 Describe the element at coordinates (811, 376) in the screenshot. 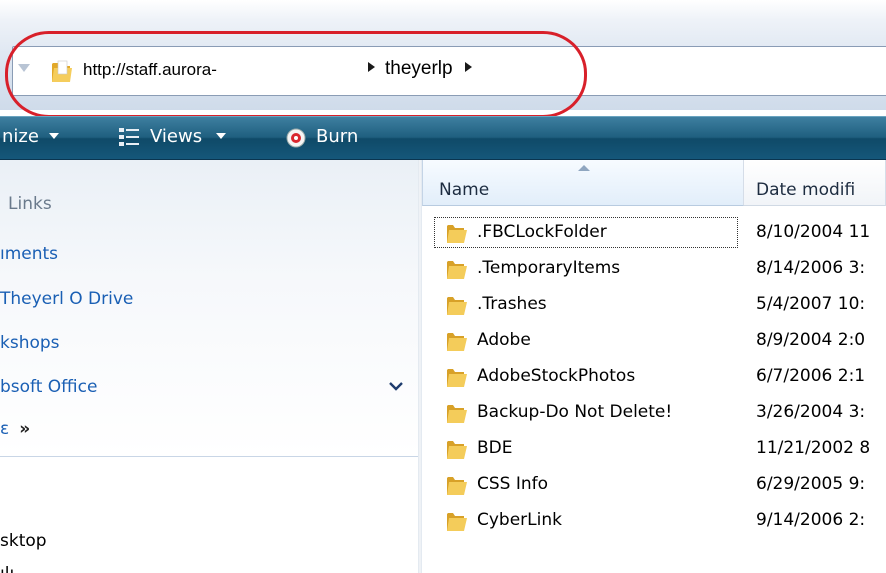

I see `file-date: 6/7/2006 2:1` at that location.